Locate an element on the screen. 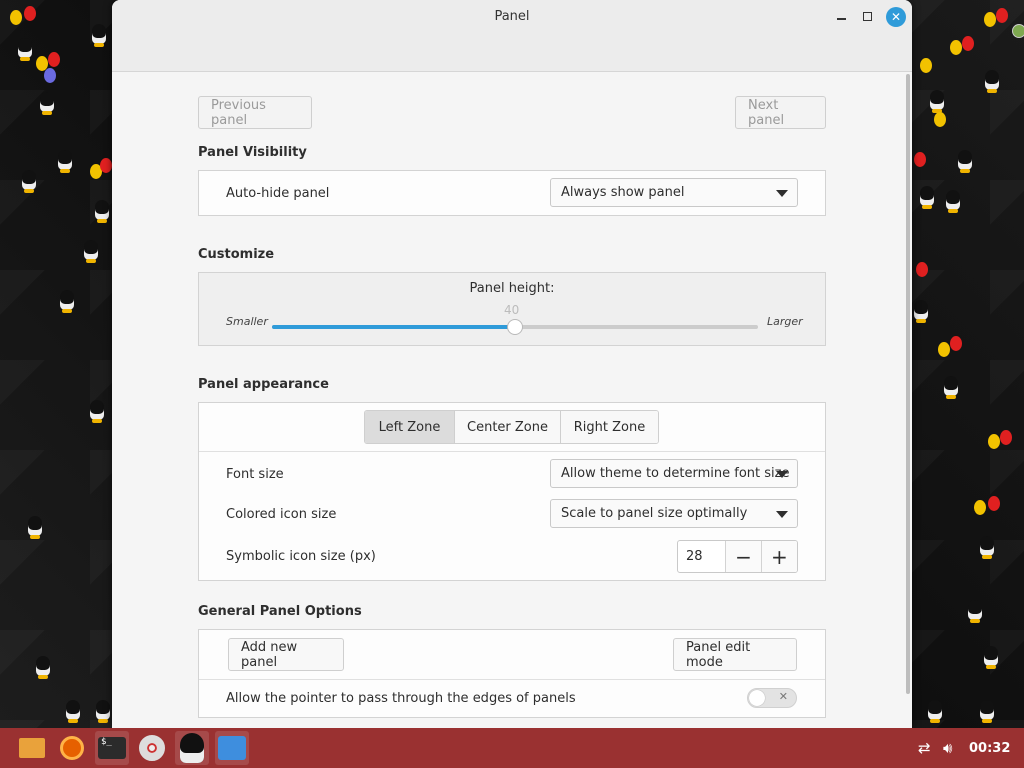 The width and height of the screenshot is (1024, 768). clock: 00:32 is located at coordinates (989, 748).